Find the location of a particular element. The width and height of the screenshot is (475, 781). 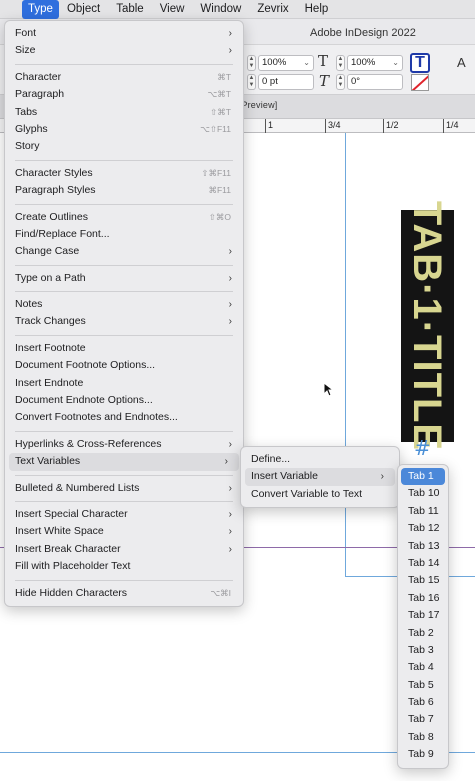

scale-x-stepper: ▲ ▼ is located at coordinates (251, 63).